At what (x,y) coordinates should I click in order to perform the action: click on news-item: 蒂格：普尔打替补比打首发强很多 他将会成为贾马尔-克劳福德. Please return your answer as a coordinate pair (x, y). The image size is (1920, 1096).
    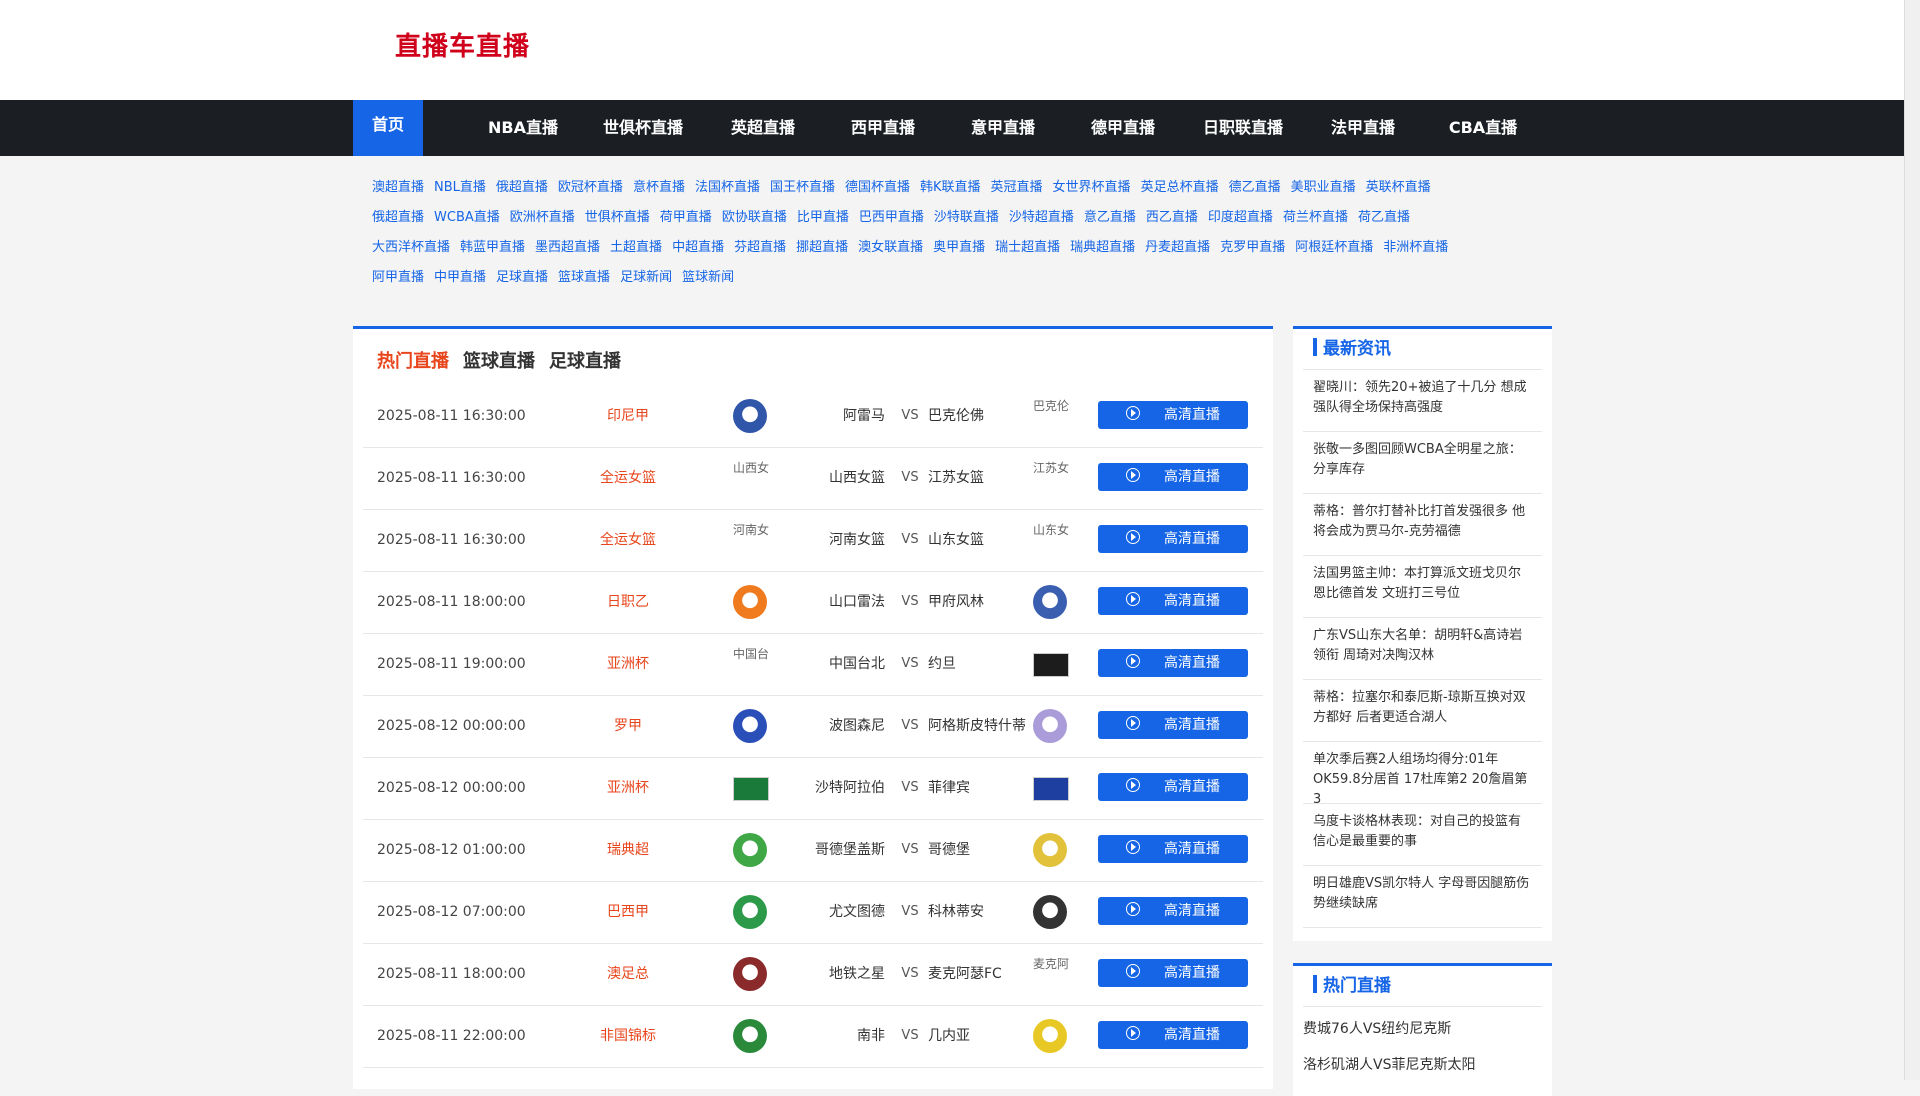
    Looking at the image, I should click on (1422, 525).